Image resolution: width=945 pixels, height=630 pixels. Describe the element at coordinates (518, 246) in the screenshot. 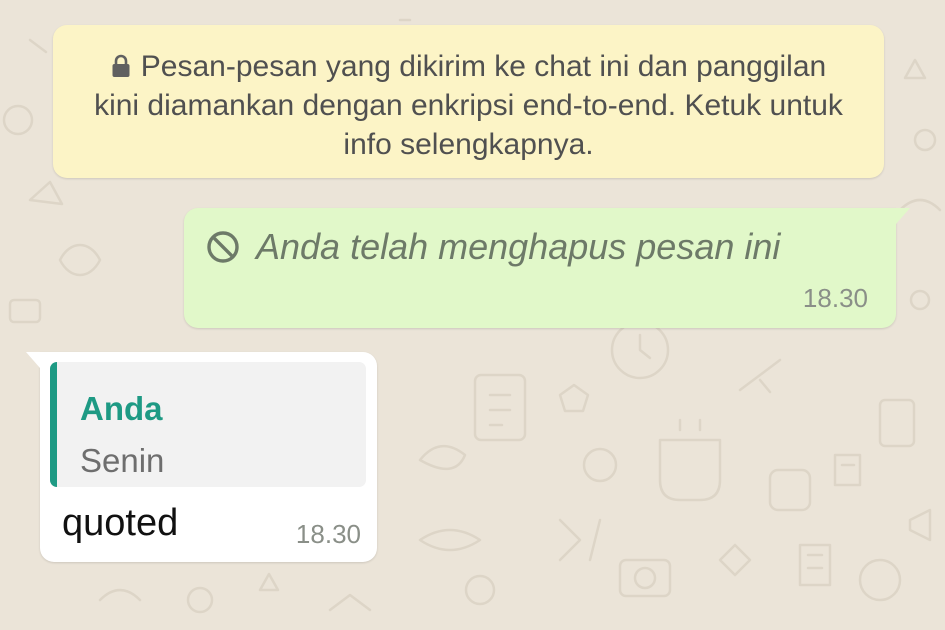

I see `deleted-message-text: Anda telah menghapus pesan ini` at that location.